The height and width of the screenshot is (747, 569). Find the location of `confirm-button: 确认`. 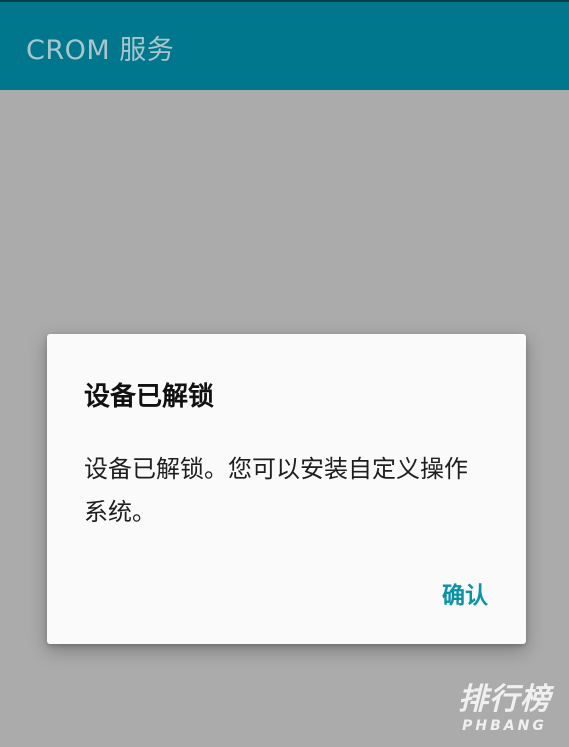

confirm-button: 确认 is located at coordinates (465, 593).